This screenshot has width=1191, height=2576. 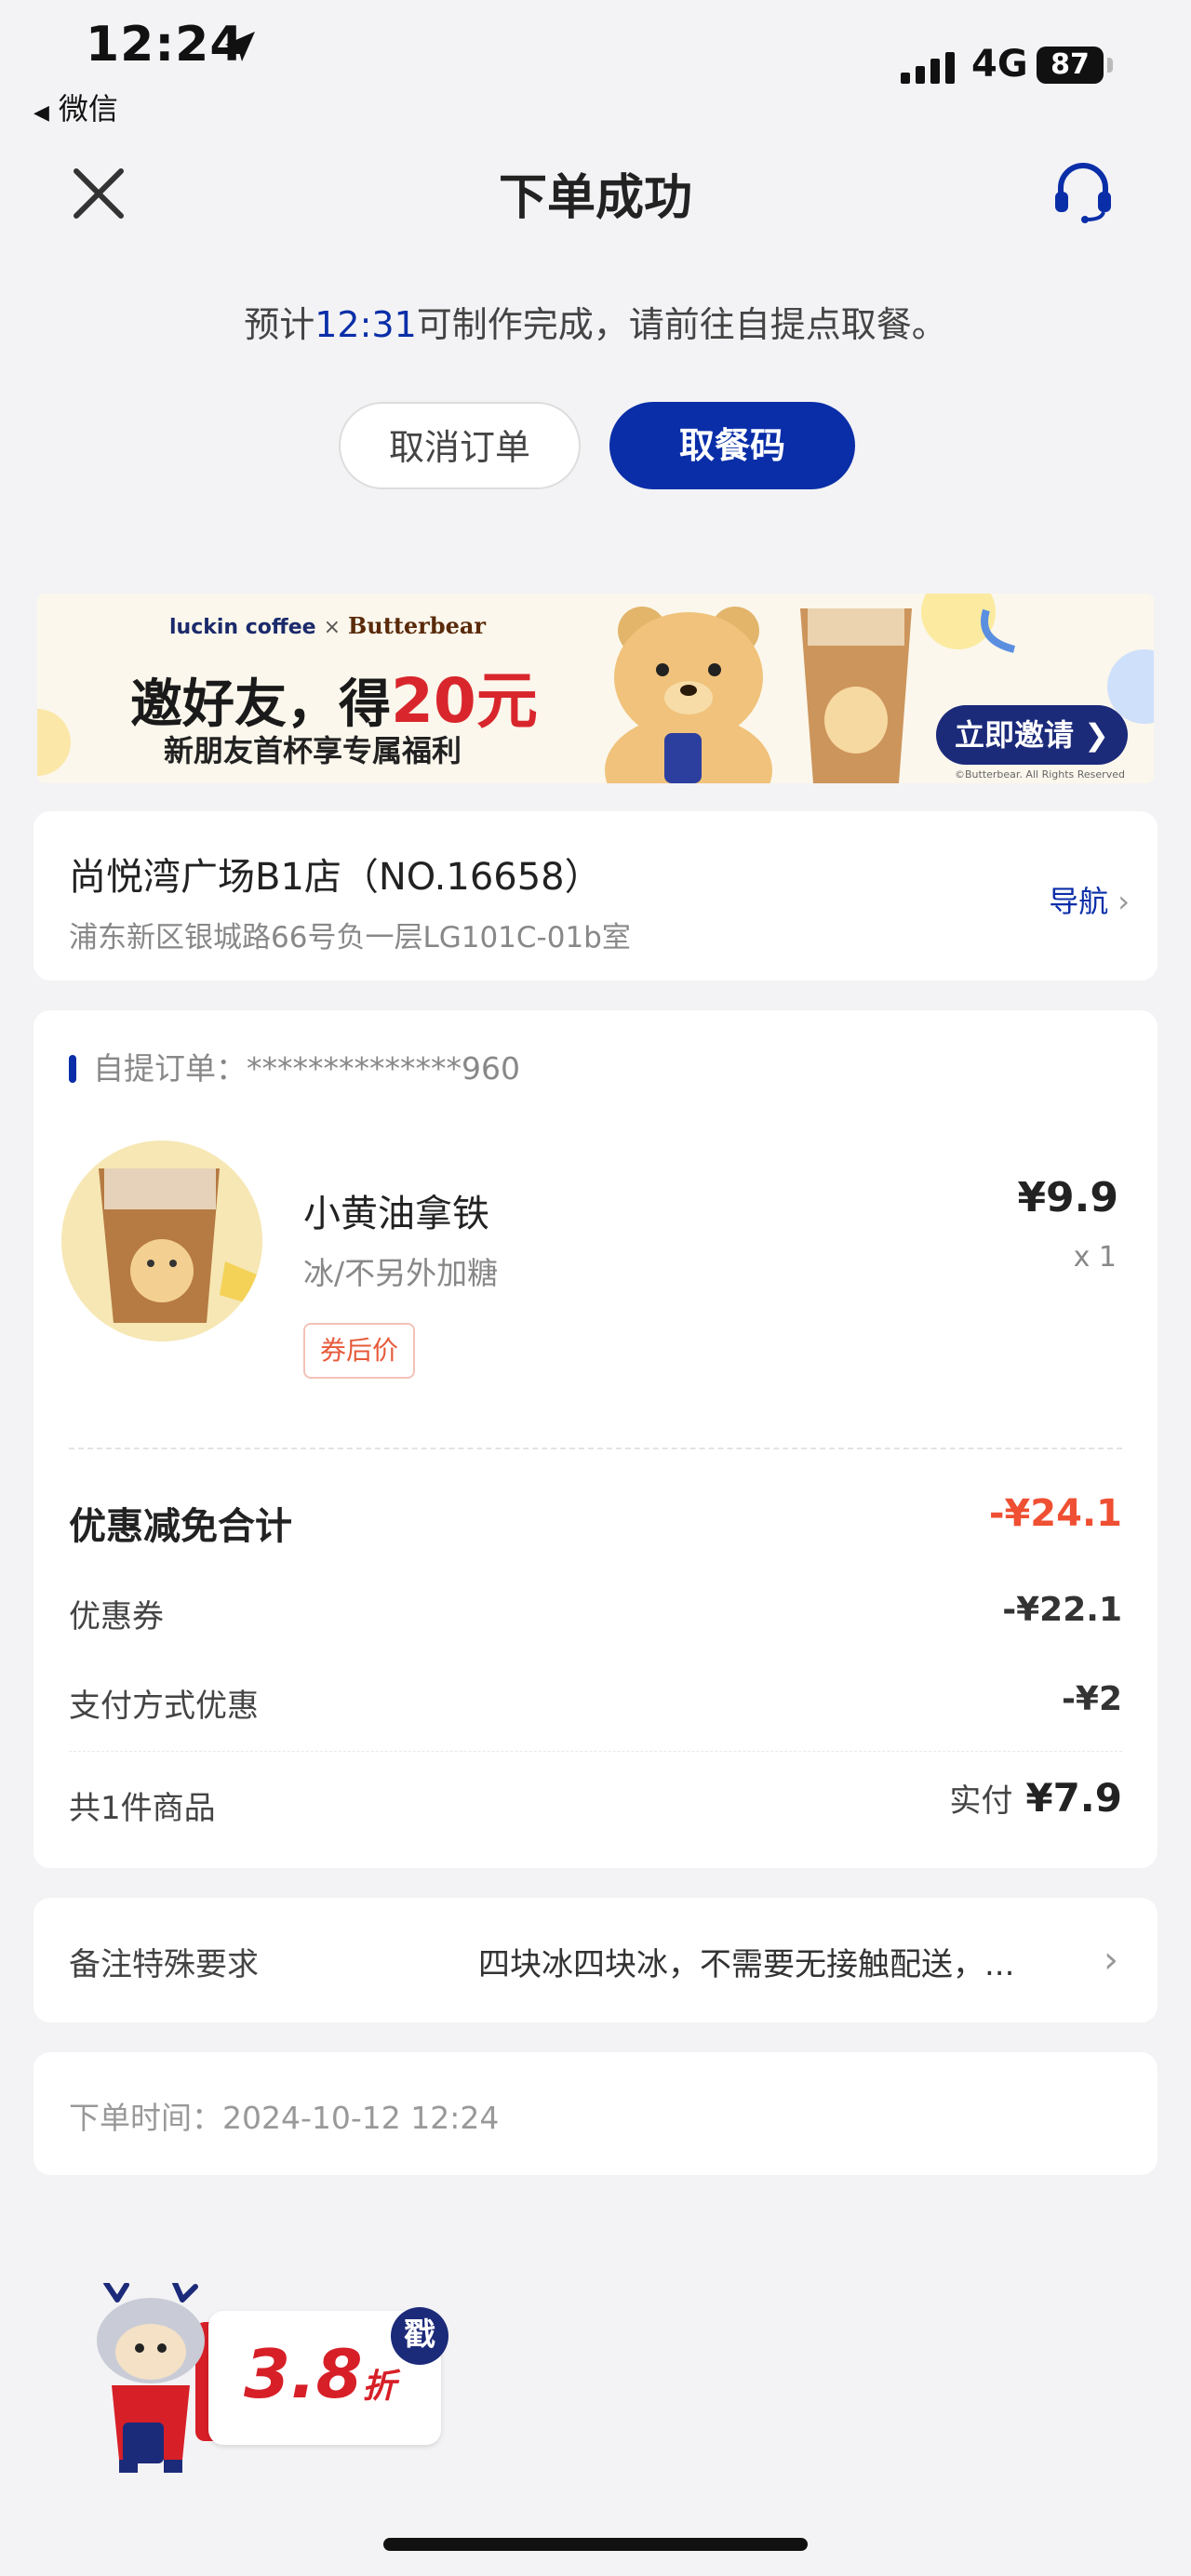 I want to click on cancel-order-button: 取消订单, so click(x=460, y=445).